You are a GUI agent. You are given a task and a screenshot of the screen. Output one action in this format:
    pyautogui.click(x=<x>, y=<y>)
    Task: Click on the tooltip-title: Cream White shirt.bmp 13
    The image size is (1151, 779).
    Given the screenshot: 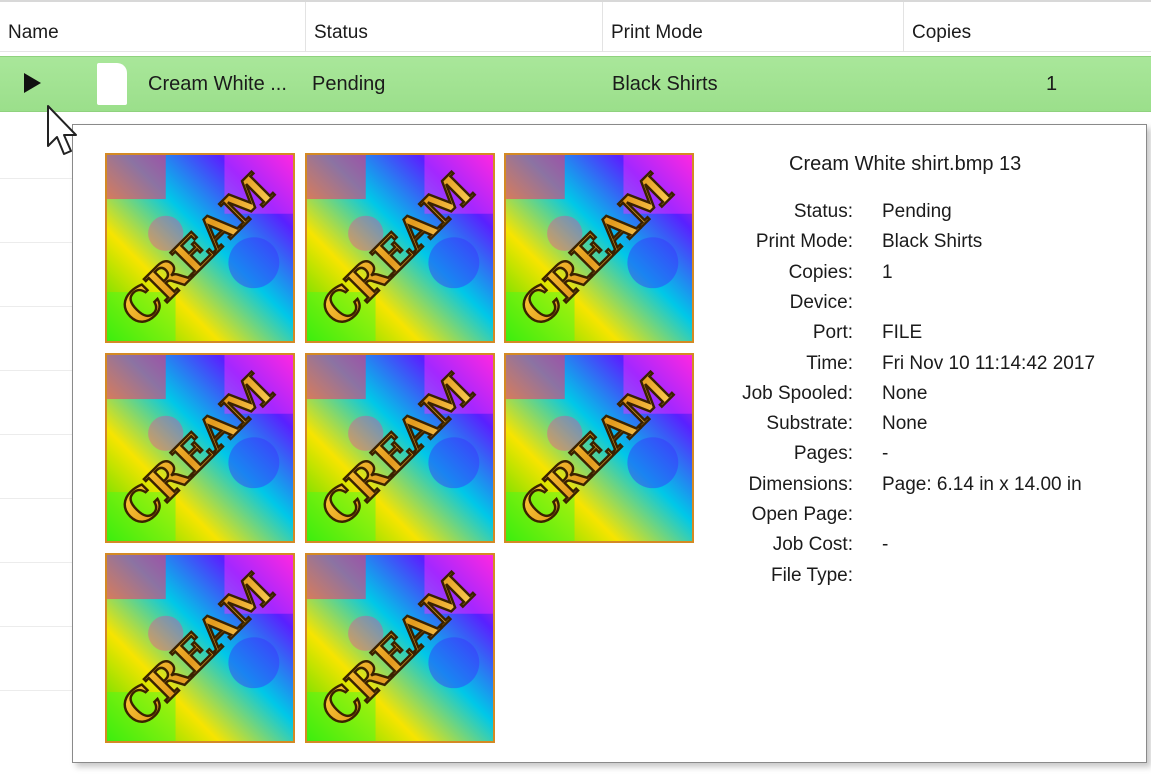 What is the action you would take?
    pyautogui.click(x=905, y=164)
    